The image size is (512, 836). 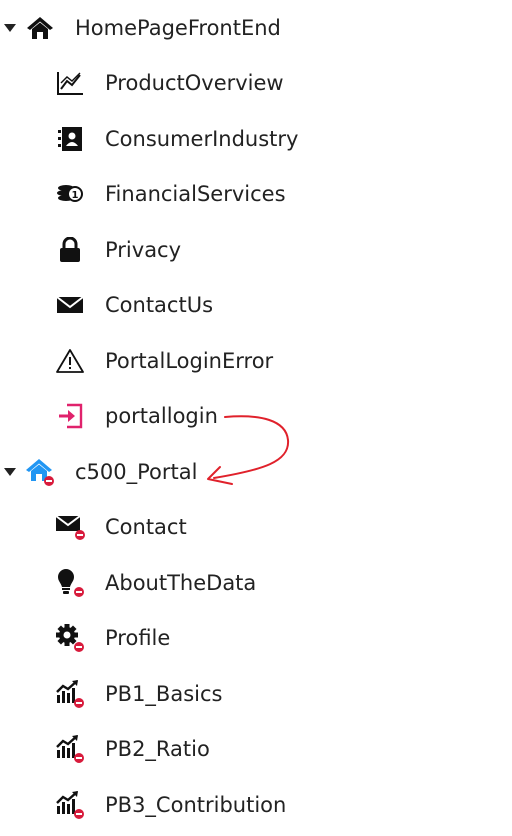 What do you see at coordinates (256, 749) in the screenshot?
I see `tree-item-pb2-ratio: PB2_Ratio` at bounding box center [256, 749].